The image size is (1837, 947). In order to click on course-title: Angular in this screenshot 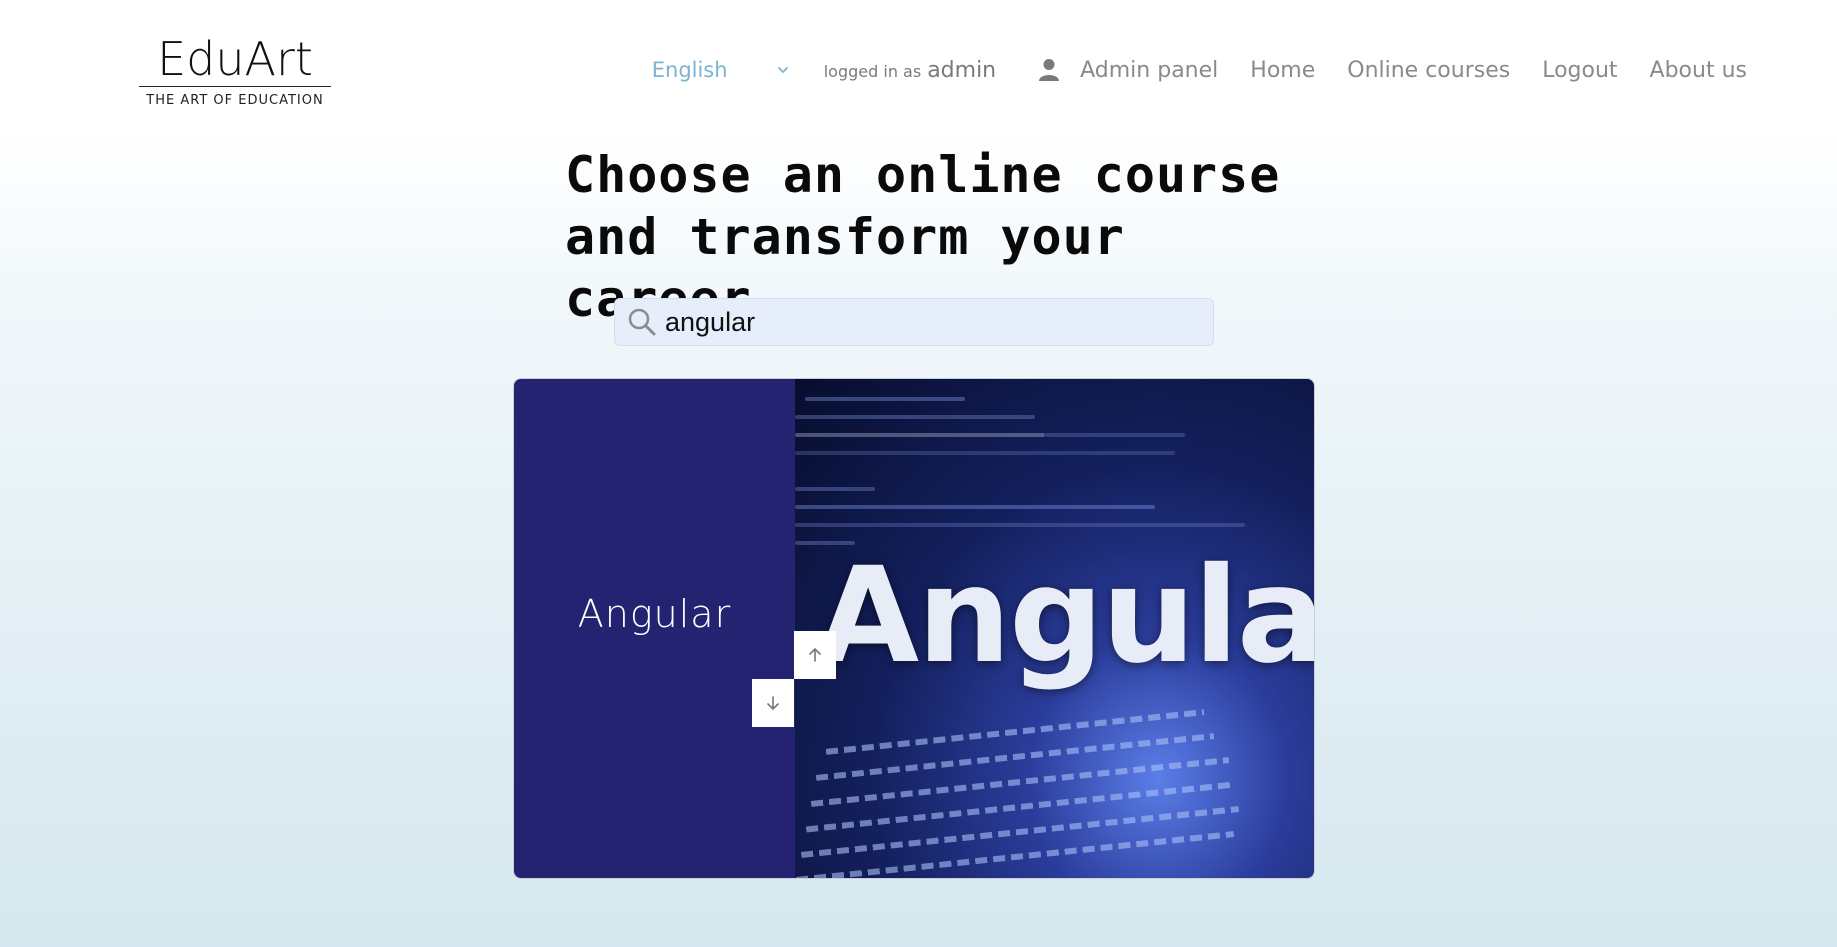, I will do `click(654, 613)`.